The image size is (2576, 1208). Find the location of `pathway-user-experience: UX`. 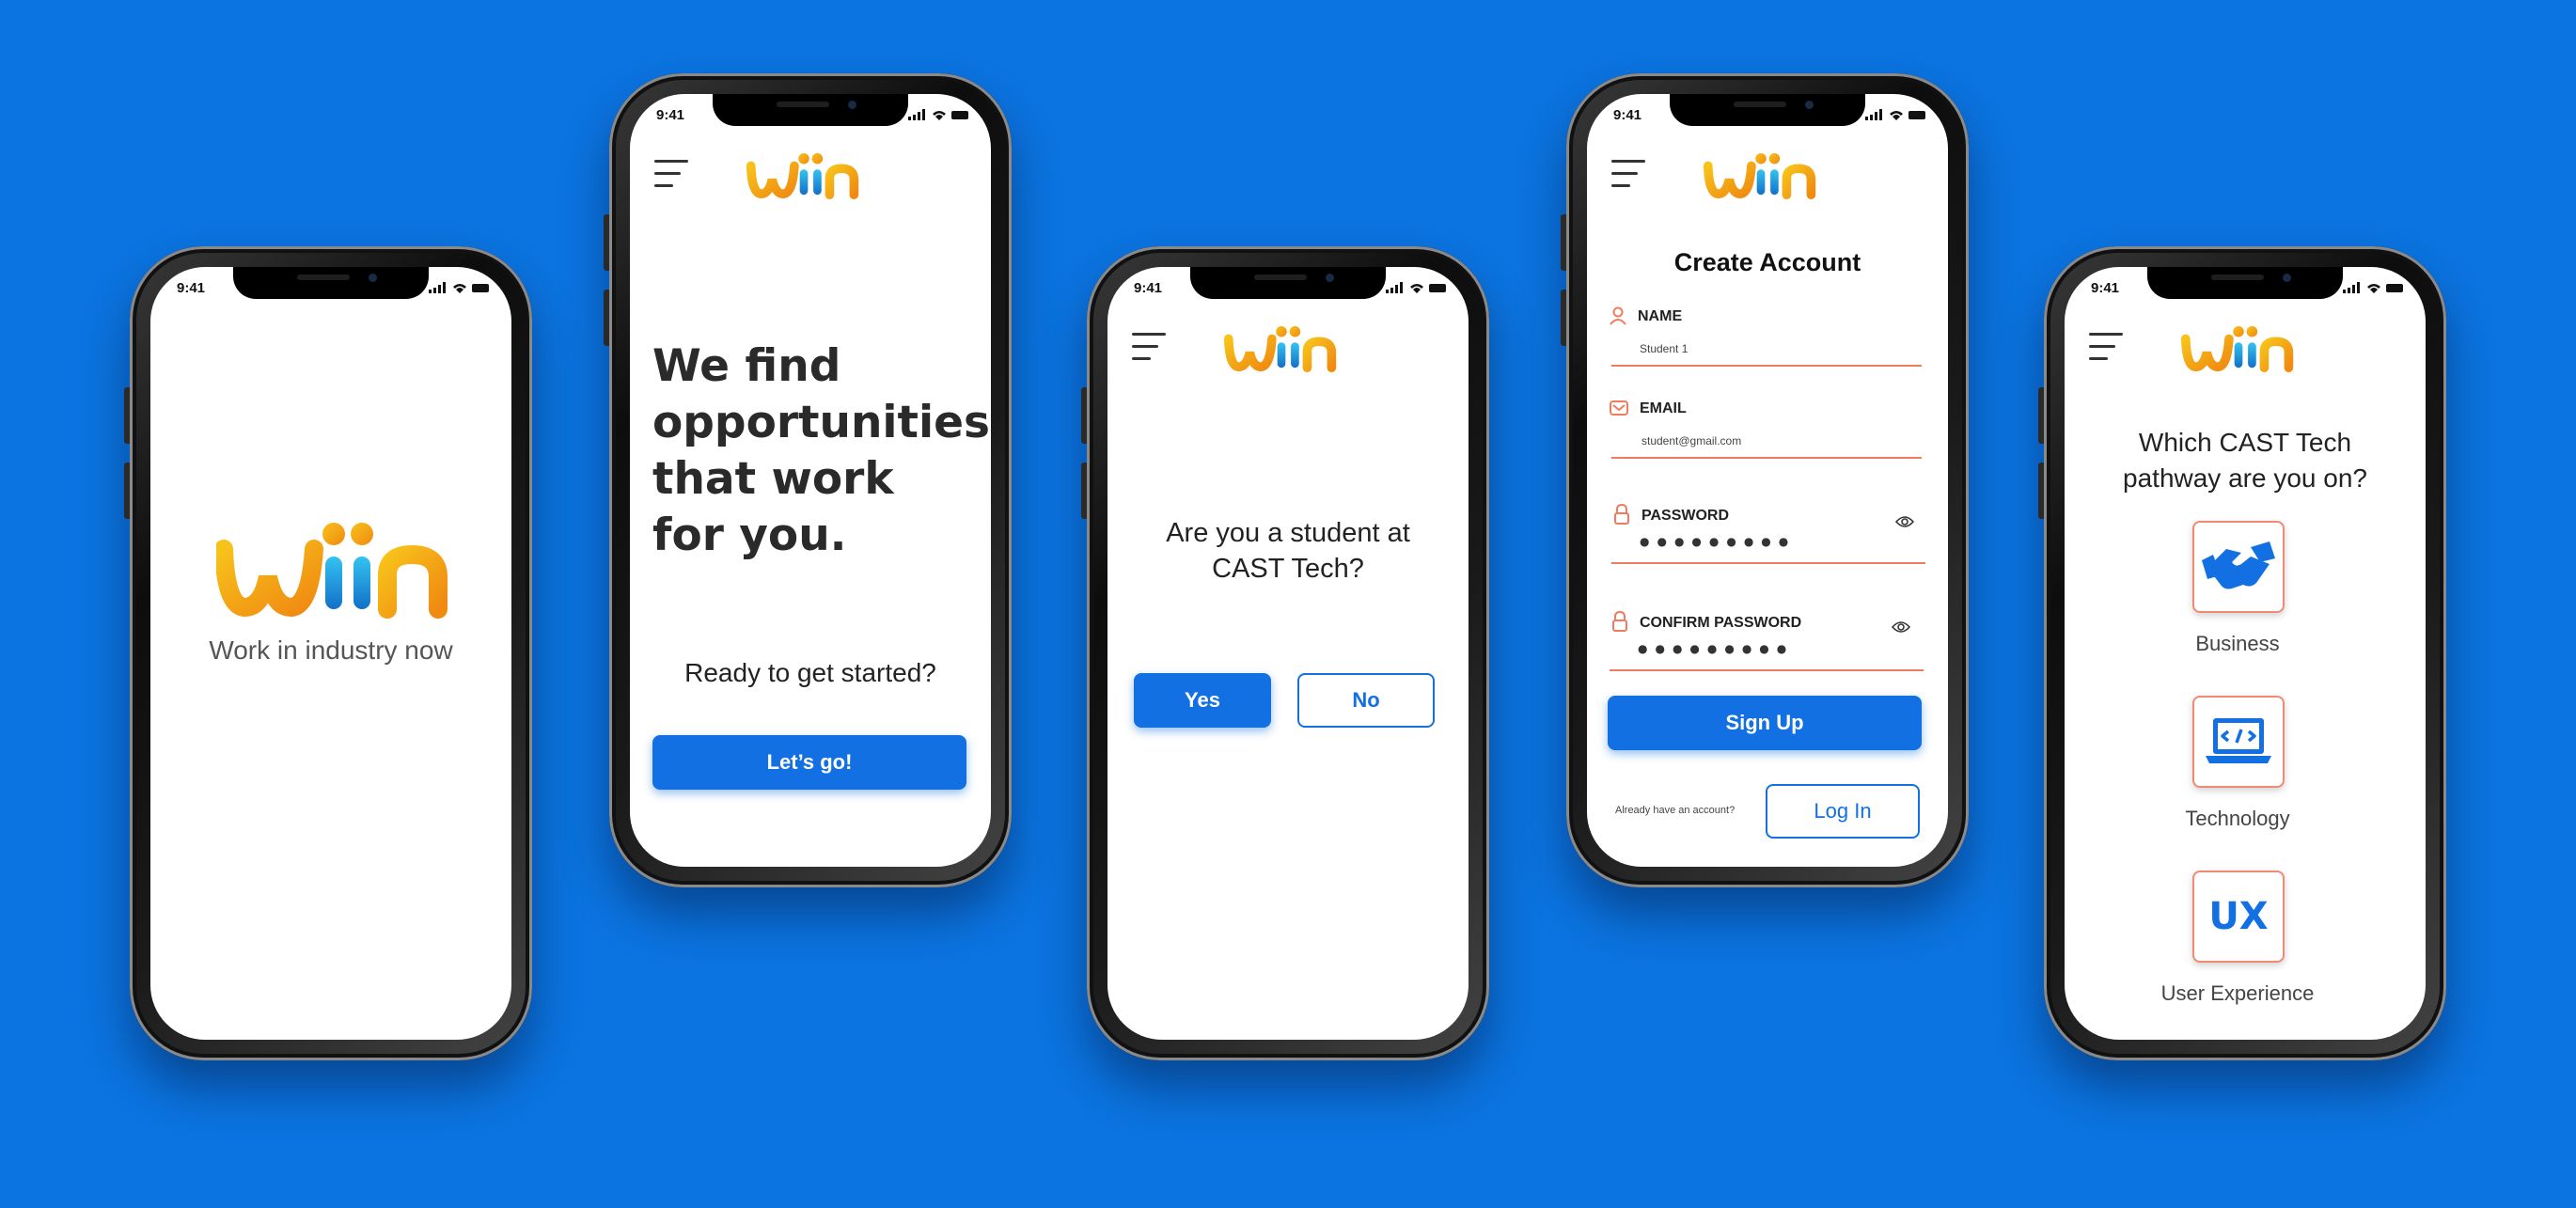

pathway-user-experience: UX is located at coordinates (2239, 917).